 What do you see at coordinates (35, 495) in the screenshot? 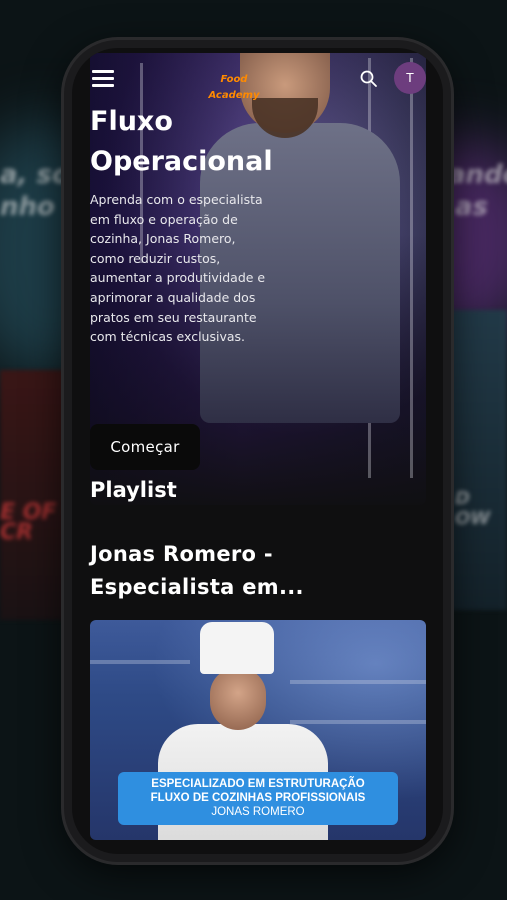
I see `background-thumbnail-left` at bounding box center [35, 495].